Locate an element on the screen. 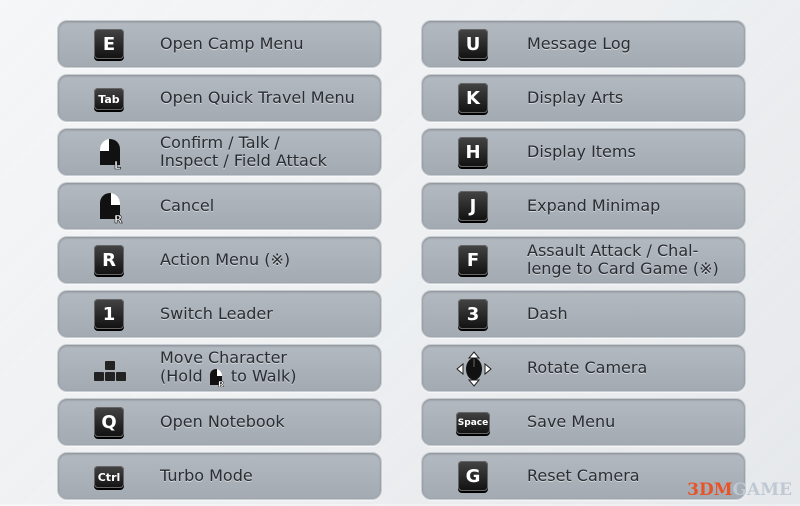  control-label: Open Quick Travel Menu is located at coordinates (257, 97).